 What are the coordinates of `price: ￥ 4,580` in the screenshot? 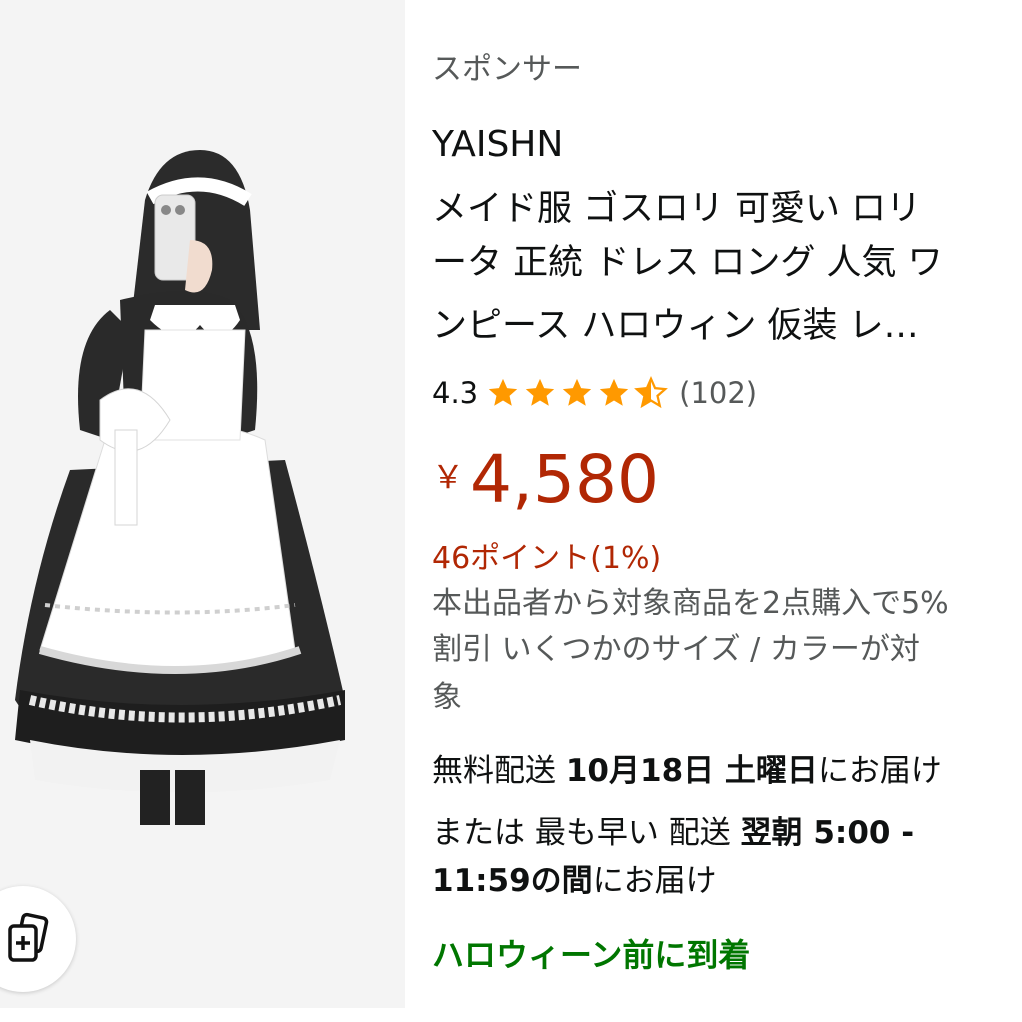 It's located at (545, 480).